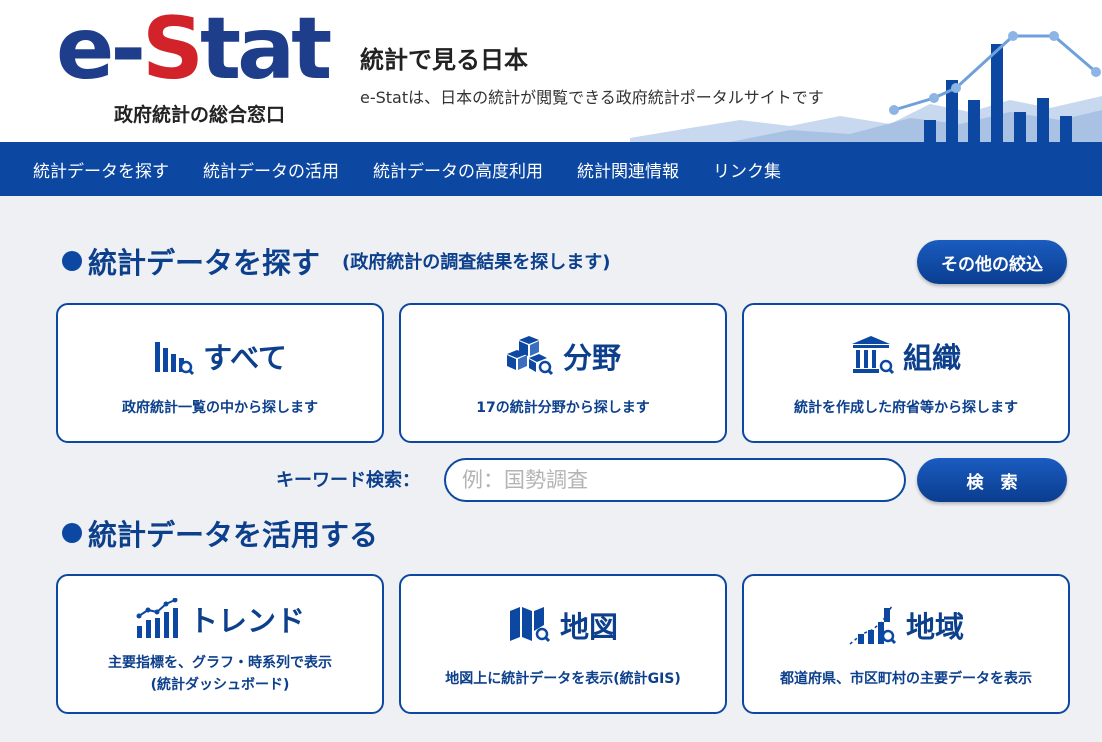  What do you see at coordinates (873, 355) in the screenshot?
I see `building-search-icon` at bounding box center [873, 355].